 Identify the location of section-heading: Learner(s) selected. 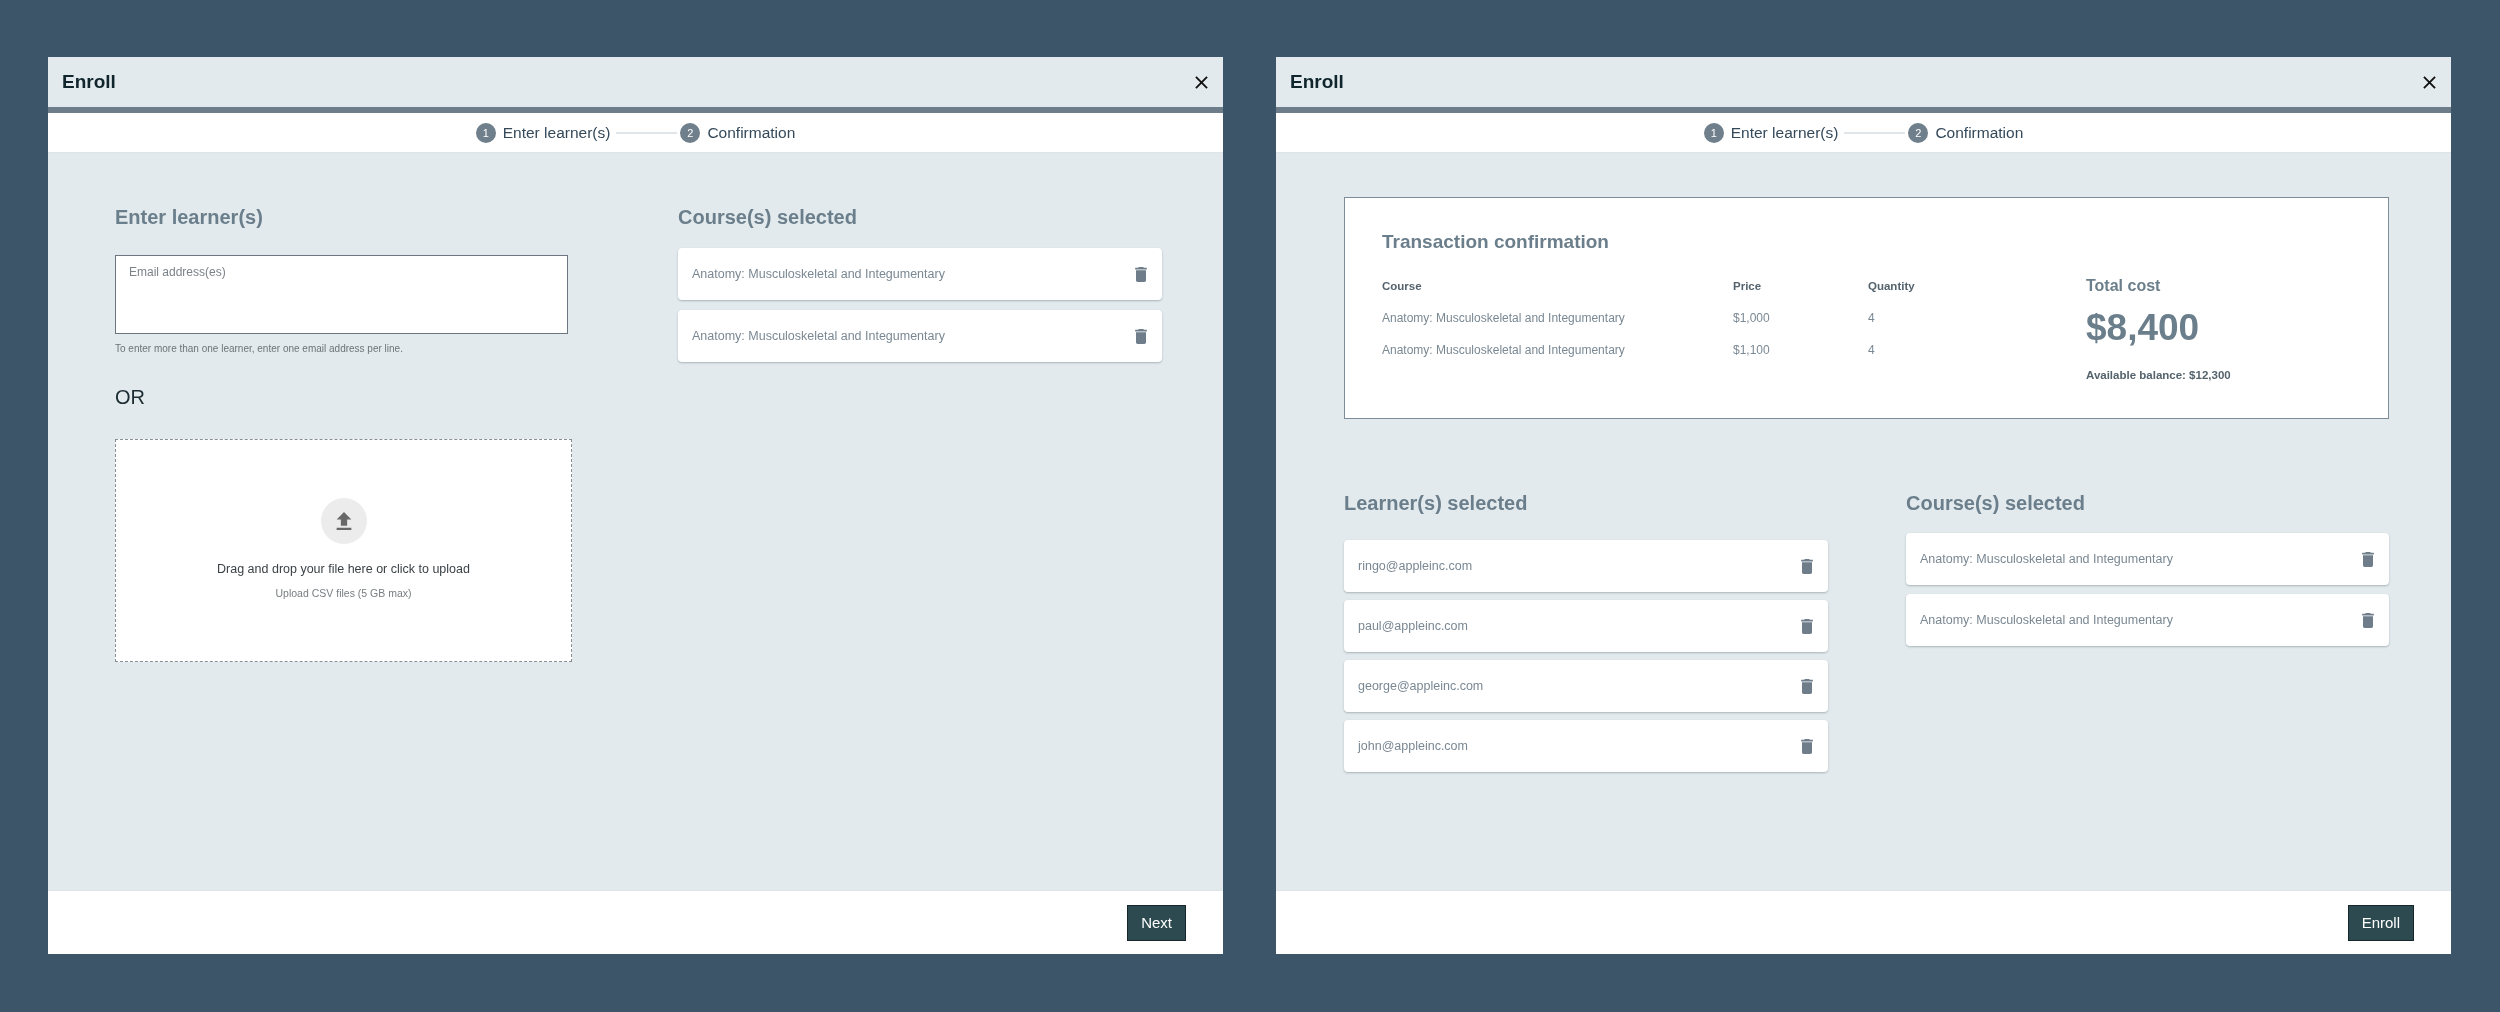
(1436, 503).